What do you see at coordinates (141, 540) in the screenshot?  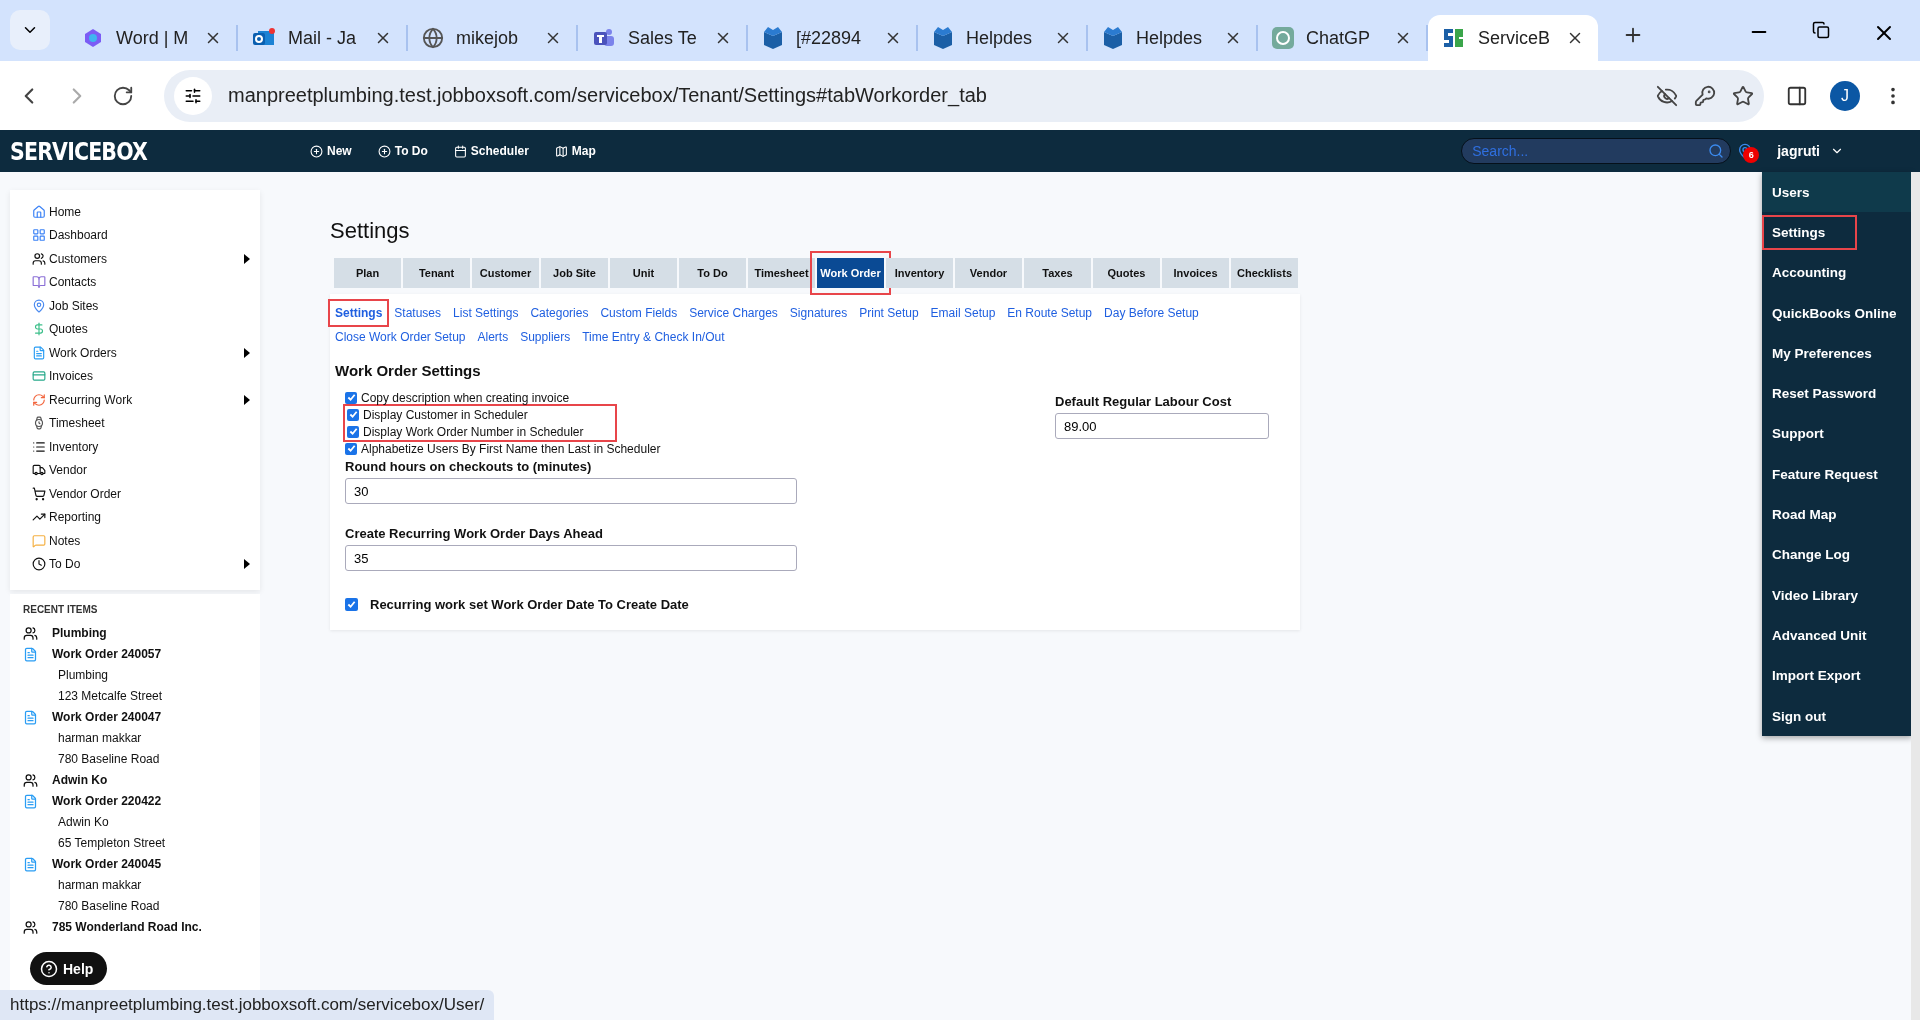 I see `sidebar-item: Notes` at bounding box center [141, 540].